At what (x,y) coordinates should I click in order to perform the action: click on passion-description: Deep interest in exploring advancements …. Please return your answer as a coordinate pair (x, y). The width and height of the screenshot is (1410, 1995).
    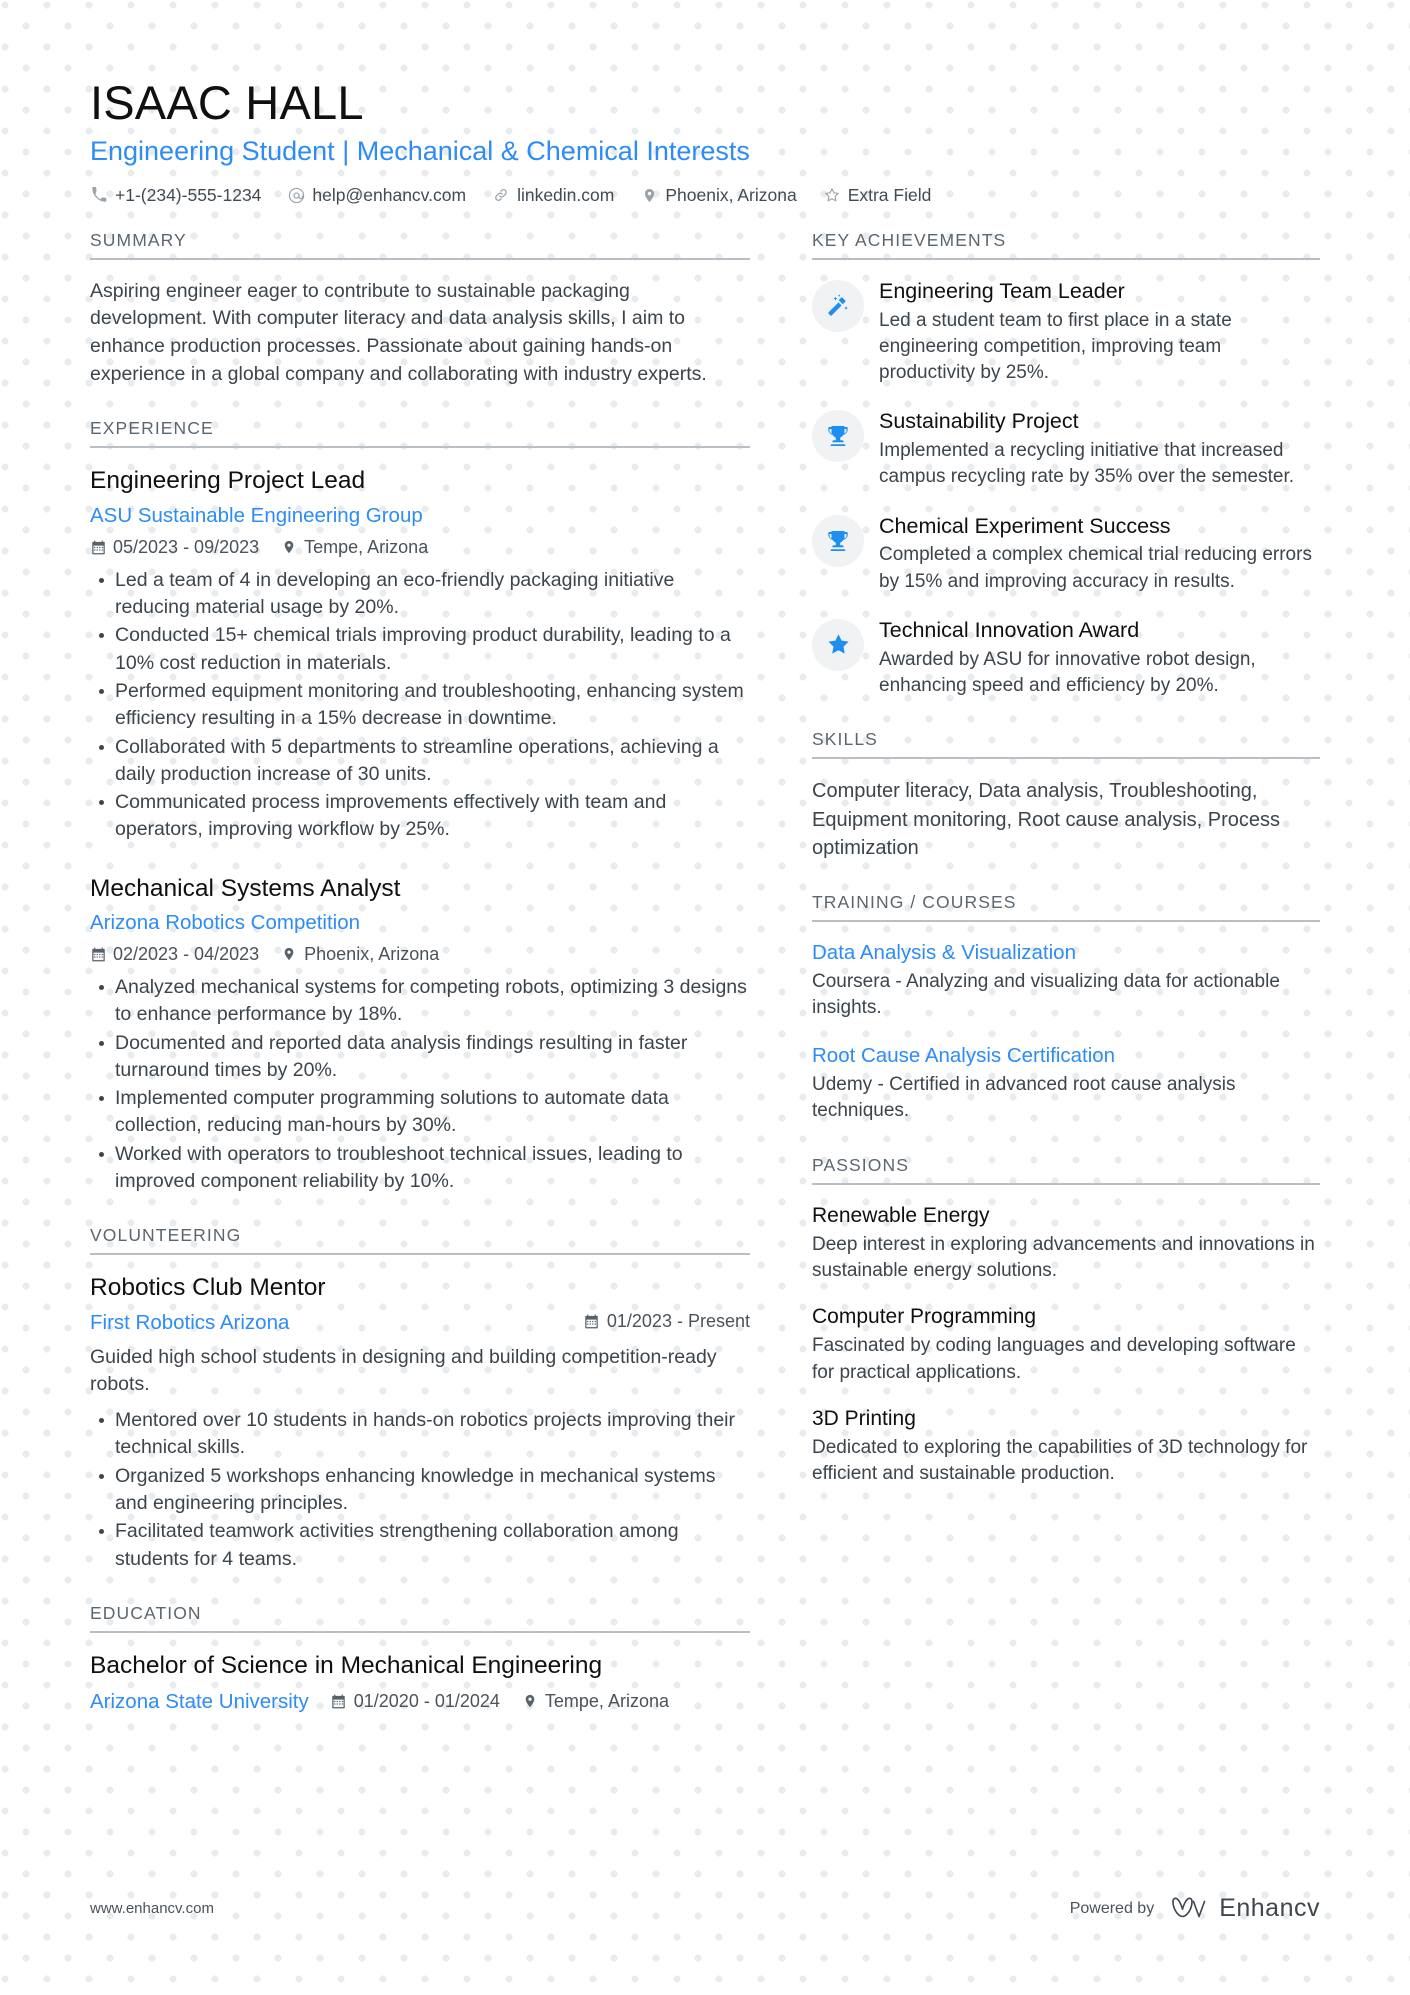
    Looking at the image, I should click on (1063, 1257).